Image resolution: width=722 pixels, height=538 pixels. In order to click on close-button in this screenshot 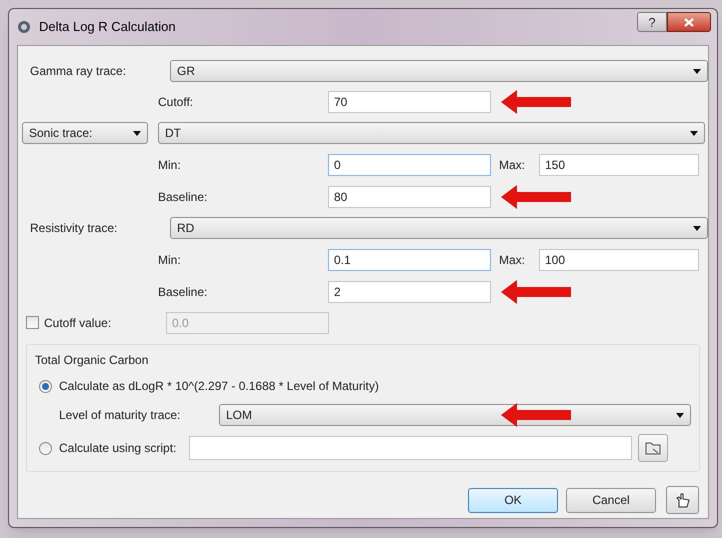, I will do `click(689, 22)`.